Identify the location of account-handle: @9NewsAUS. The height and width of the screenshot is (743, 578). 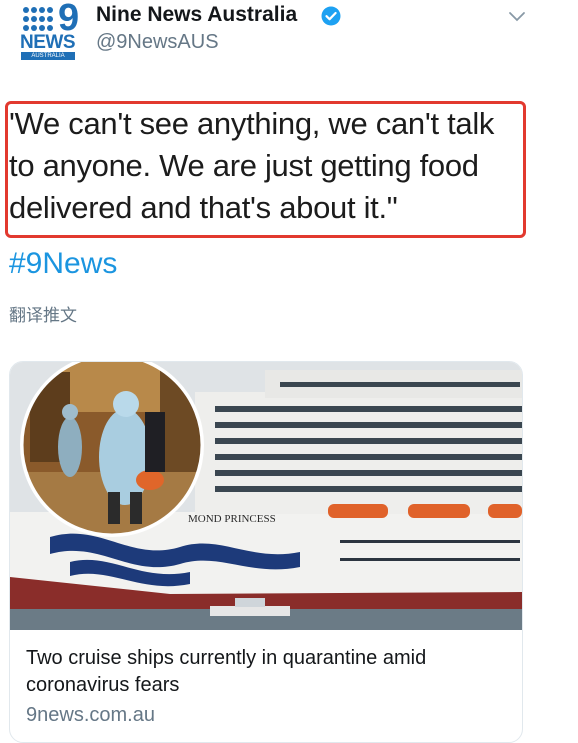
(157, 42).